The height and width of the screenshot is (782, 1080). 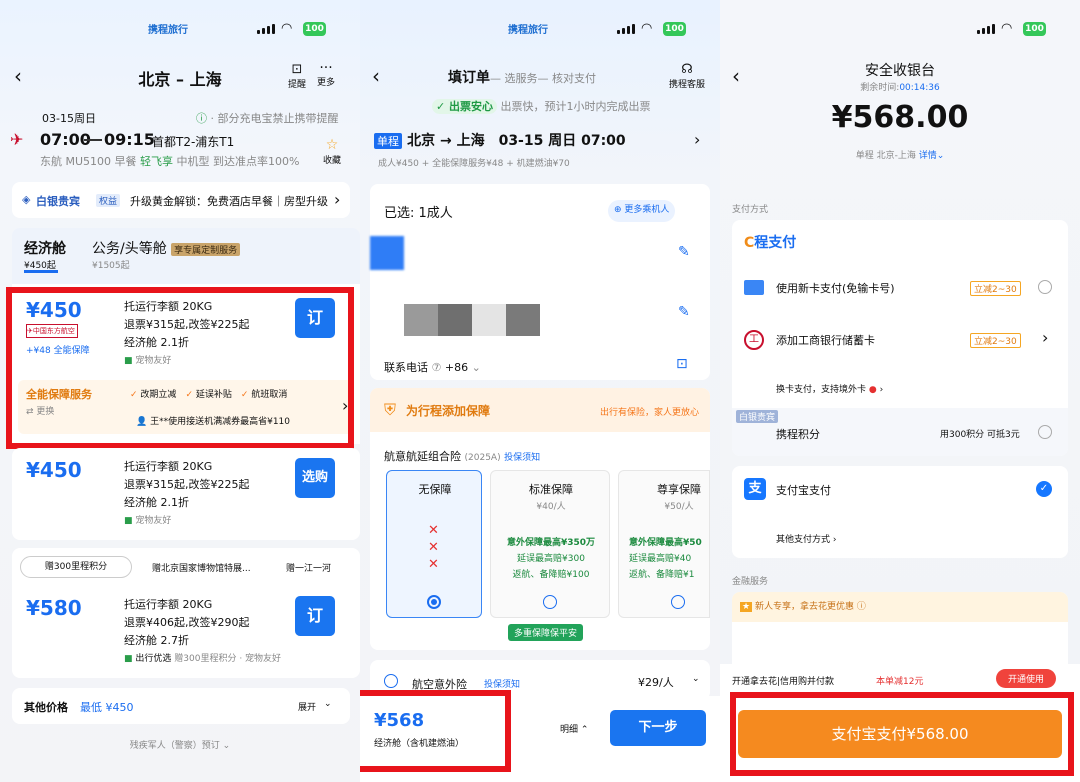 I want to click on status-bar: 携程旅行 ◠ 100, so click(x=540, y=29).